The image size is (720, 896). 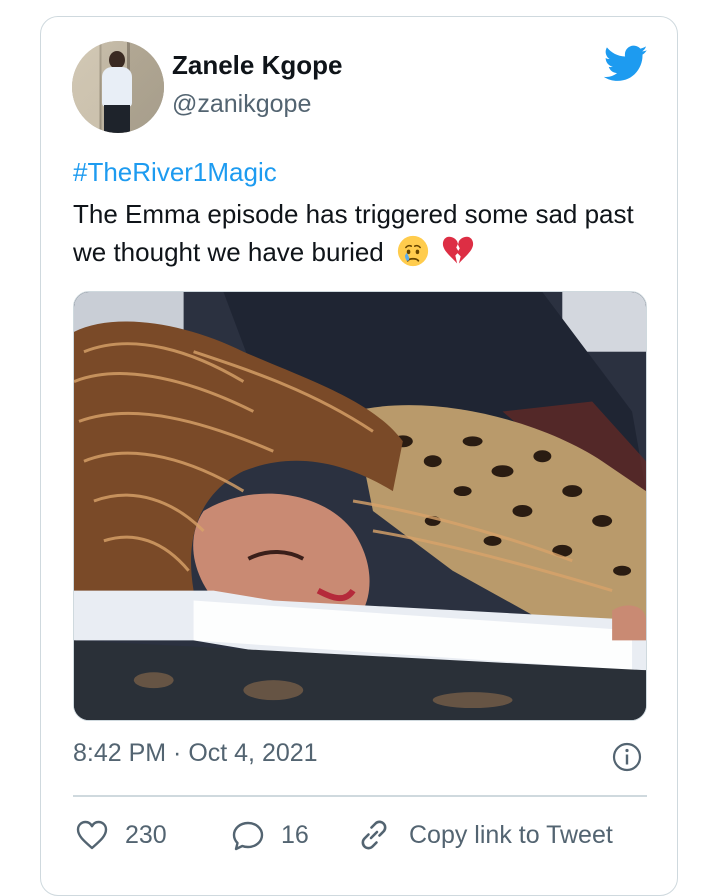 What do you see at coordinates (146, 834) in the screenshot?
I see `like-count: 230` at bounding box center [146, 834].